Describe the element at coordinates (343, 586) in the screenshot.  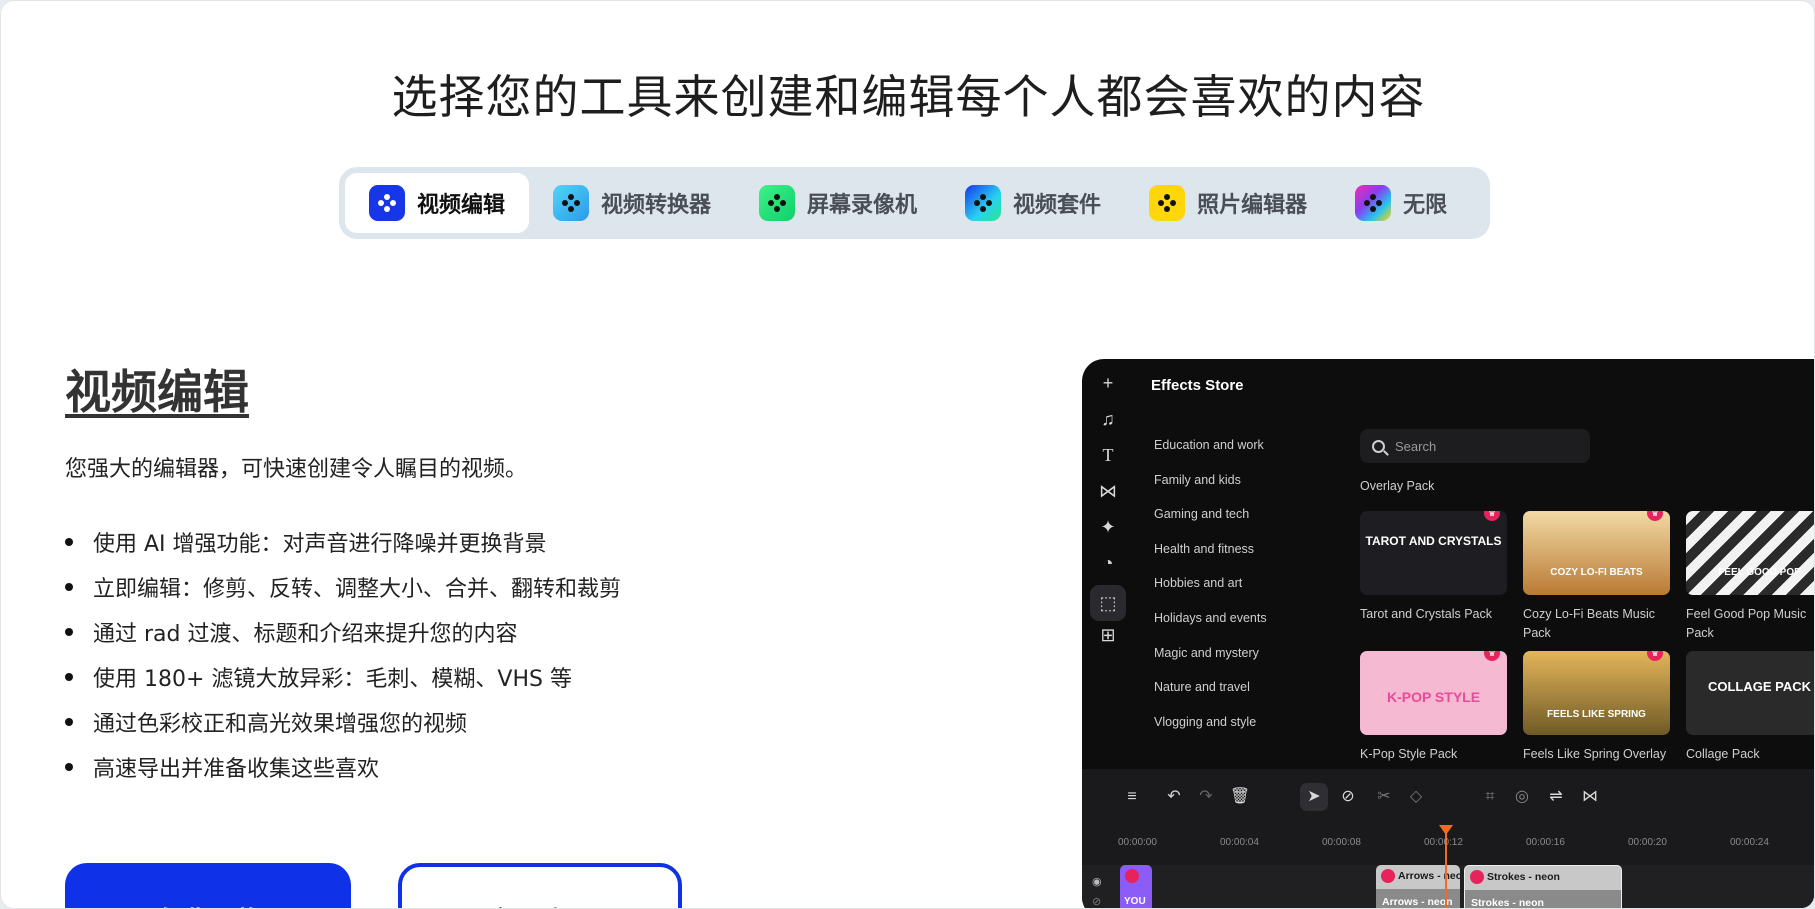
I see `feature-item: 立即编辑：修剪、反转、调整大小、合并、翻转和裁剪` at that location.